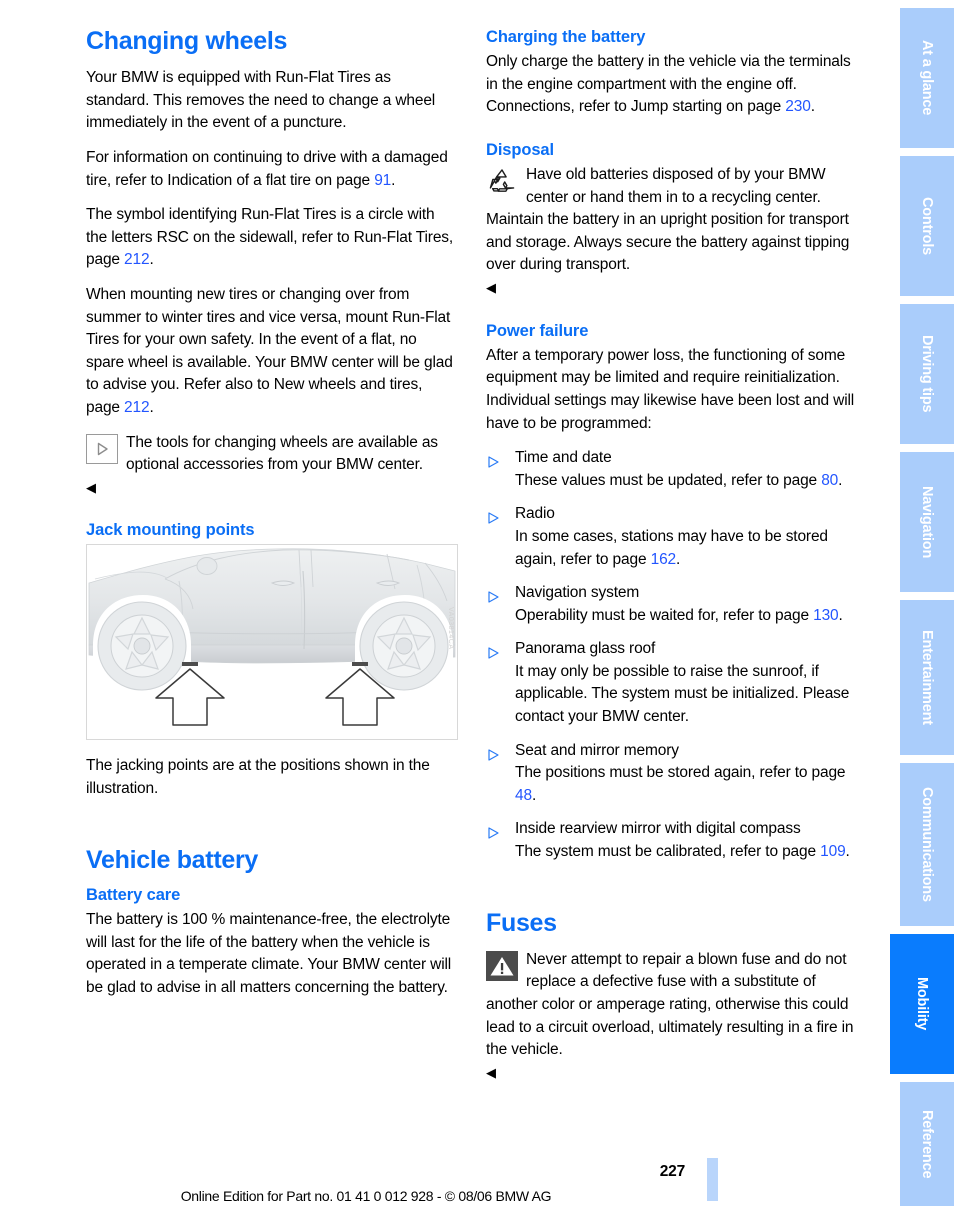 The height and width of the screenshot is (1213, 954). Describe the element at coordinates (927, 226) in the screenshot. I see `tab-controls: Controls` at that location.